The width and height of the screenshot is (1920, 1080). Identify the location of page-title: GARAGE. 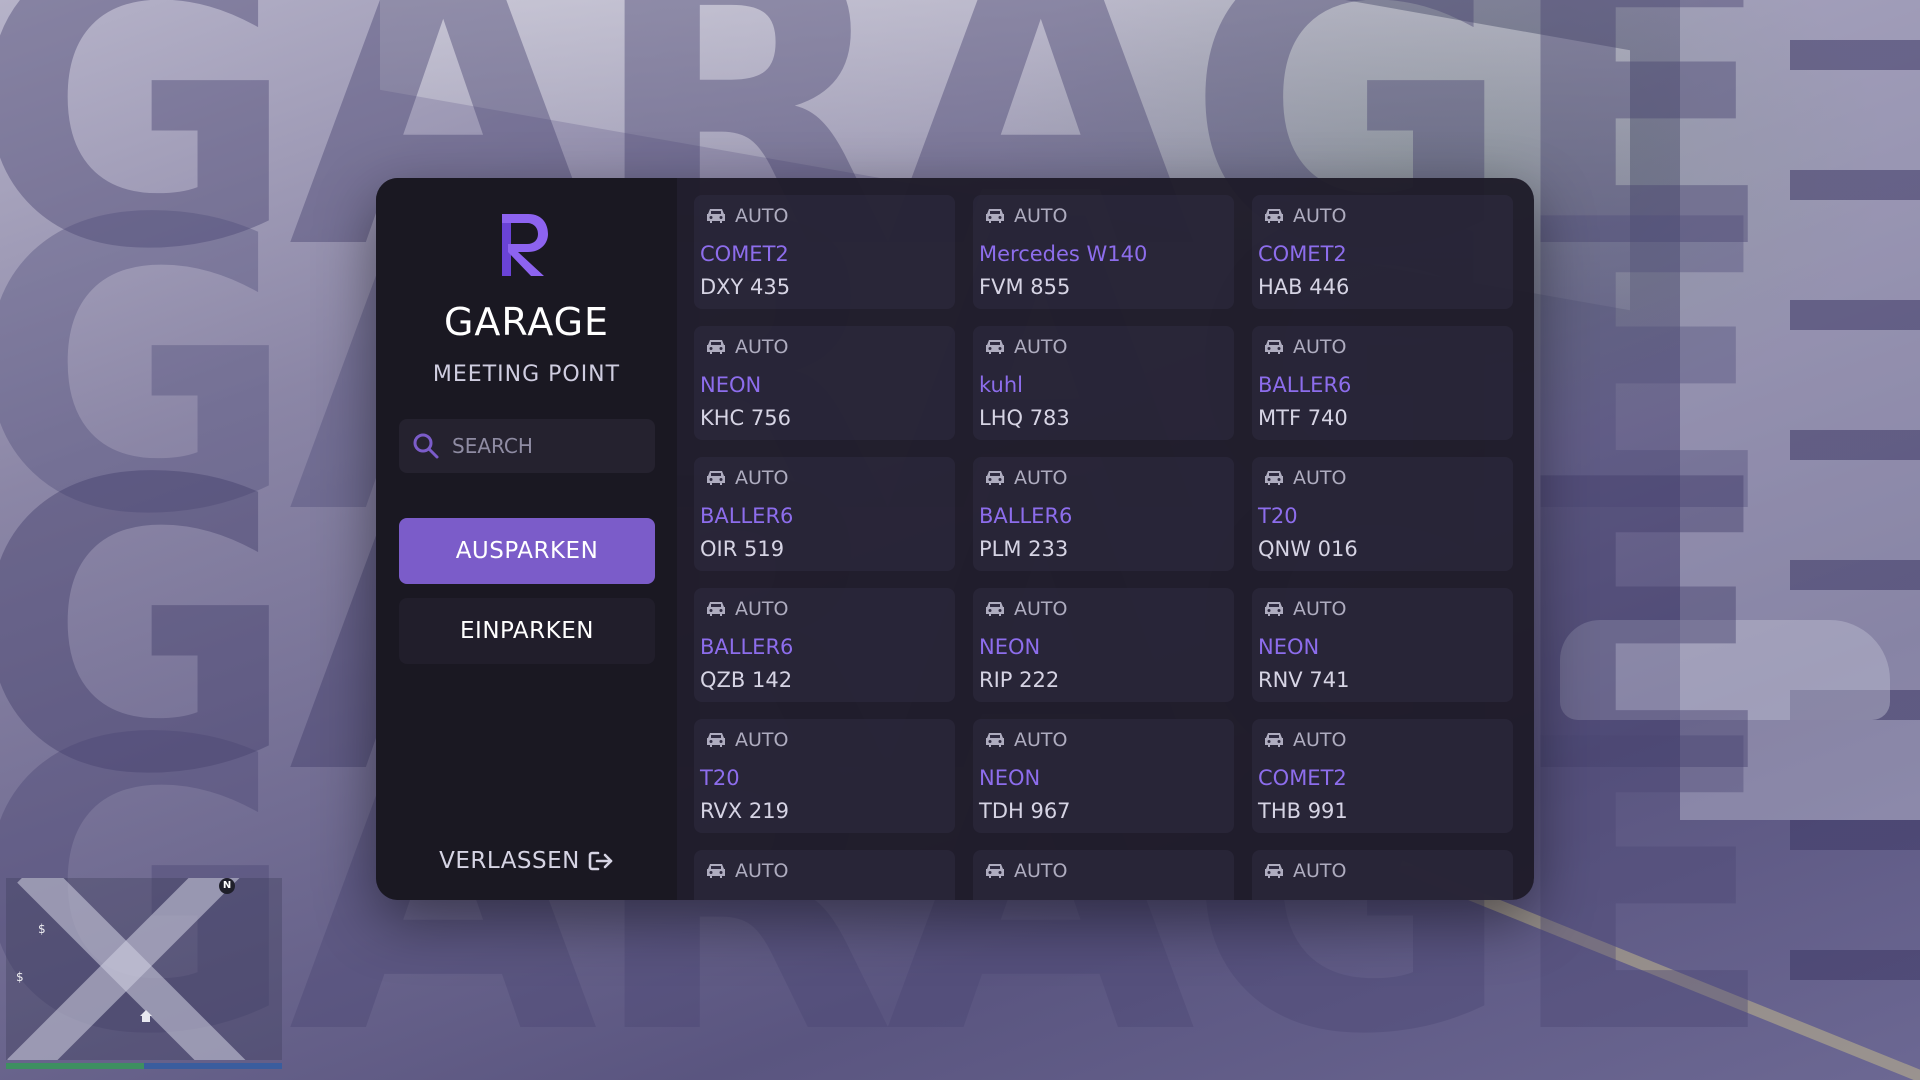
(526, 322).